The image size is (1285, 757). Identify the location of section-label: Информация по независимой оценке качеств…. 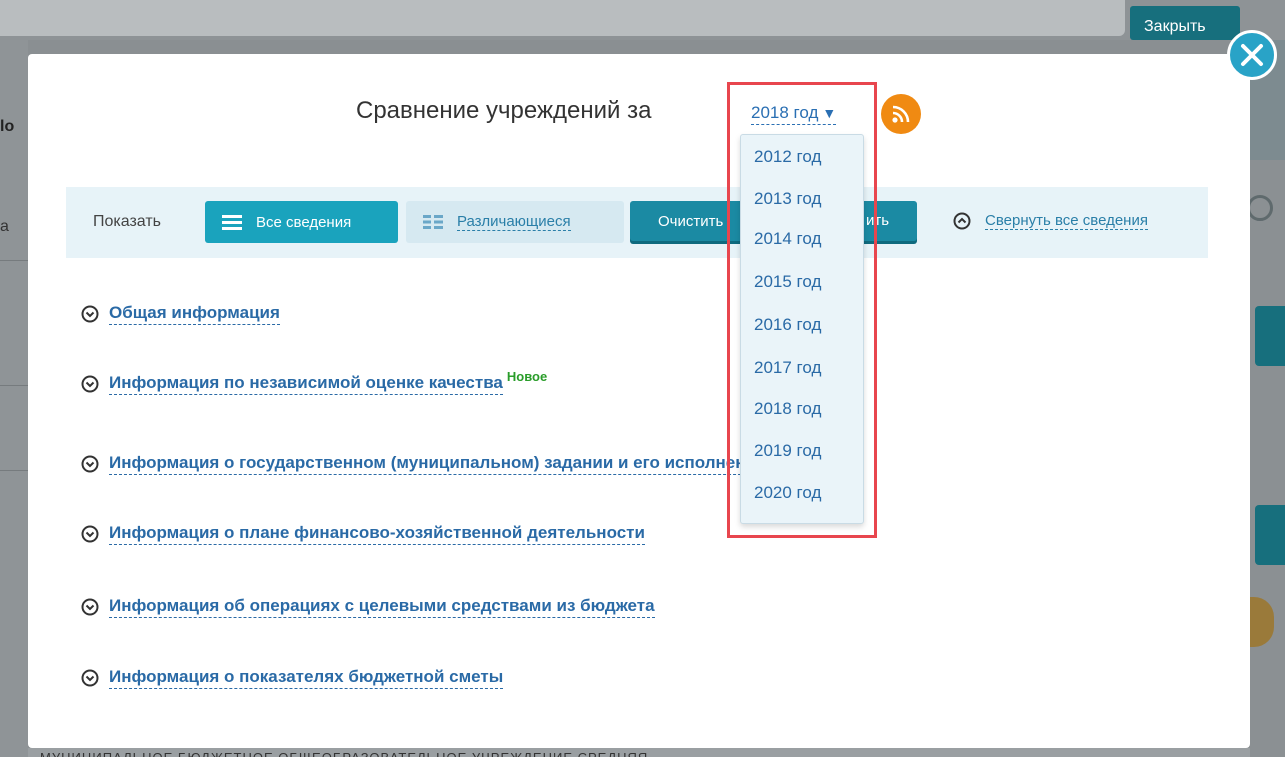
(306, 384).